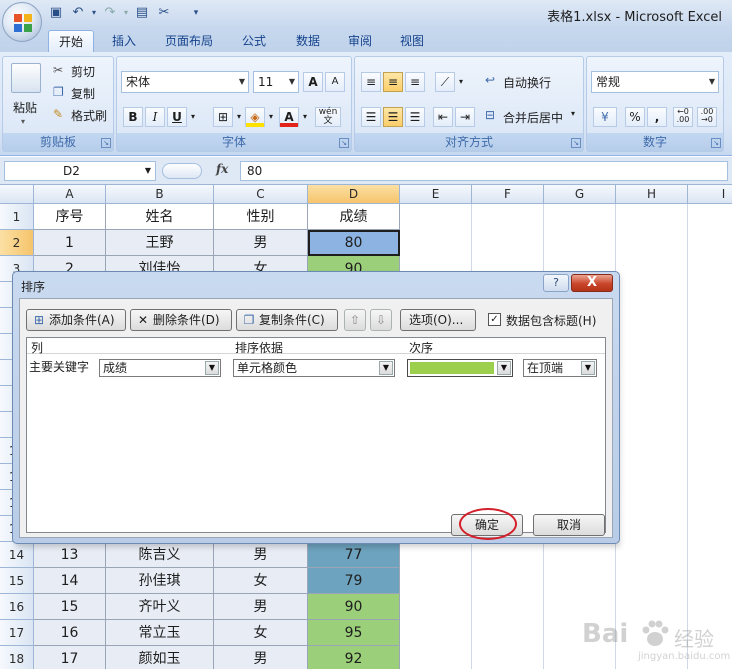 This screenshot has width=732, height=669. I want to click on sort-column-select: 成绩 ▼, so click(160, 368).